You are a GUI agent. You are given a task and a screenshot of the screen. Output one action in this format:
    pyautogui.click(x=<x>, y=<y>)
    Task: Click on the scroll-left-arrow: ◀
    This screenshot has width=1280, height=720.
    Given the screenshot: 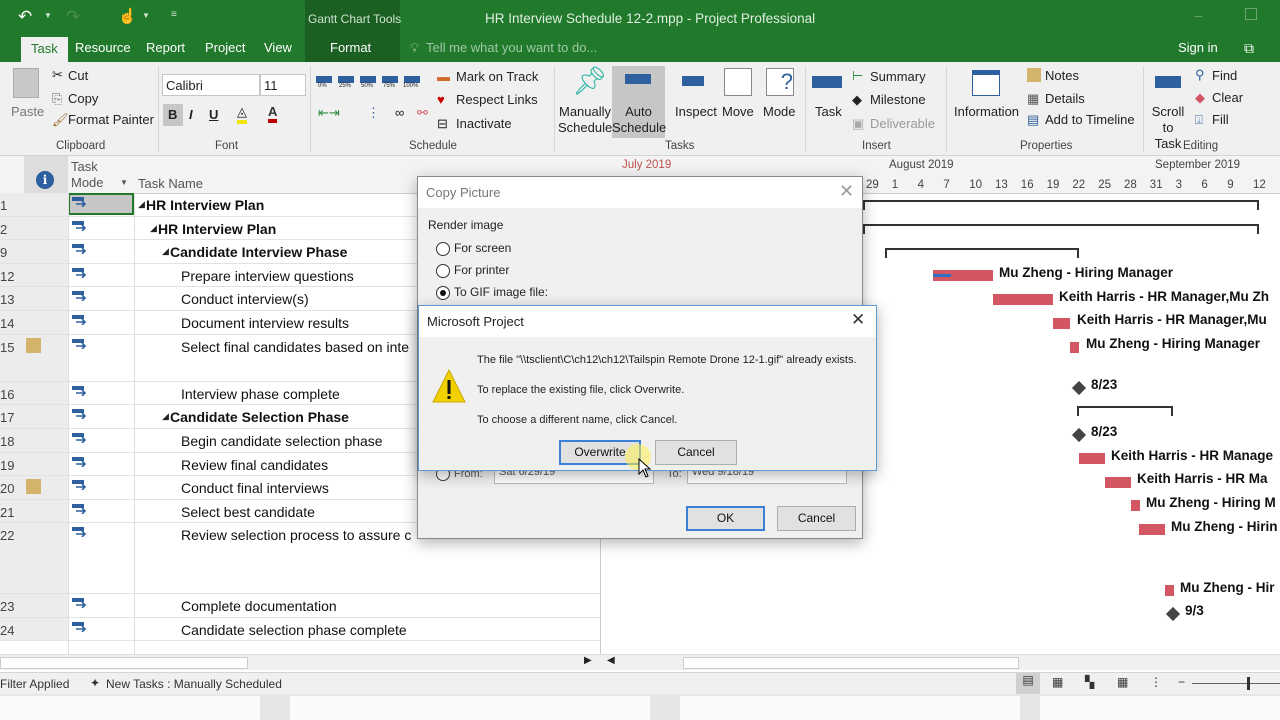 What is the action you would take?
    pyautogui.click(x=611, y=660)
    